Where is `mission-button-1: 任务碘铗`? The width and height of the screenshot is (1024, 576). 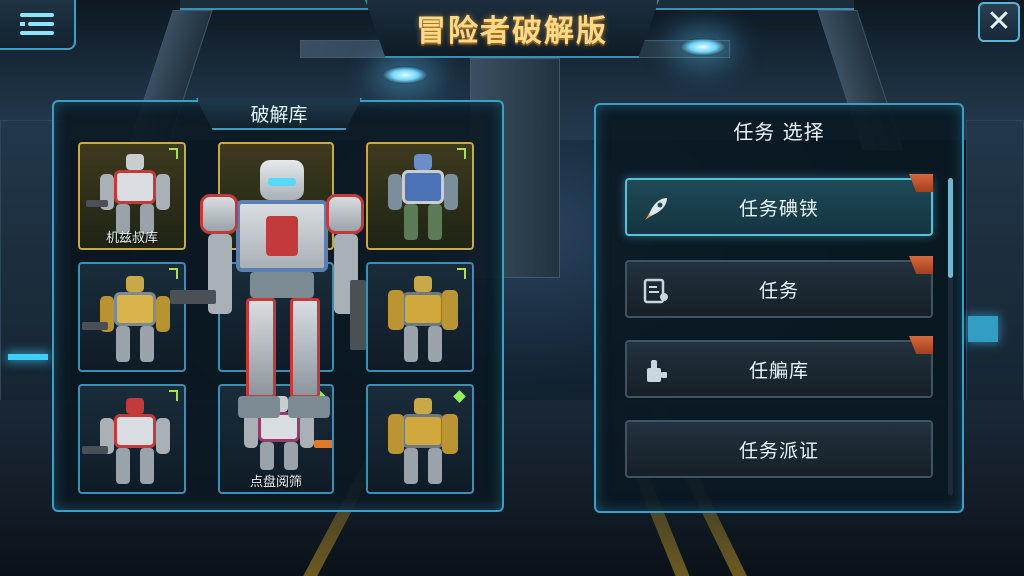
mission-button-1: 任务碘铗 is located at coordinates (779, 205).